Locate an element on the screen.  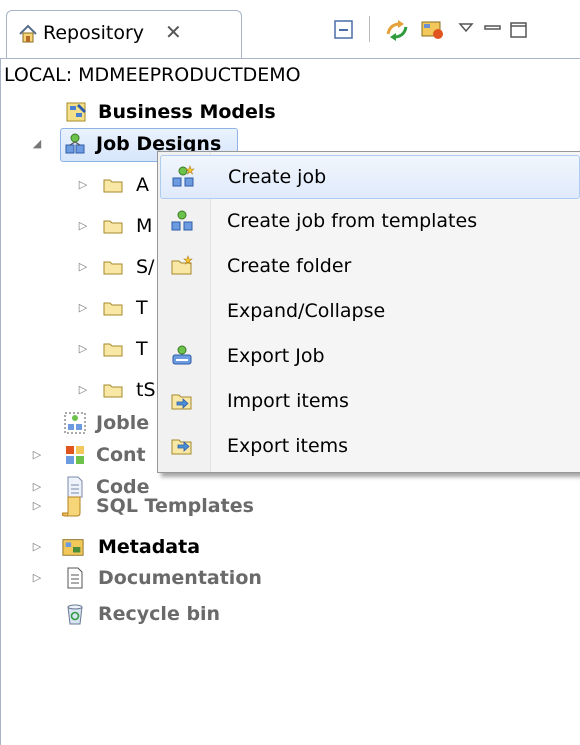
business-model-icon is located at coordinates (76, 112).